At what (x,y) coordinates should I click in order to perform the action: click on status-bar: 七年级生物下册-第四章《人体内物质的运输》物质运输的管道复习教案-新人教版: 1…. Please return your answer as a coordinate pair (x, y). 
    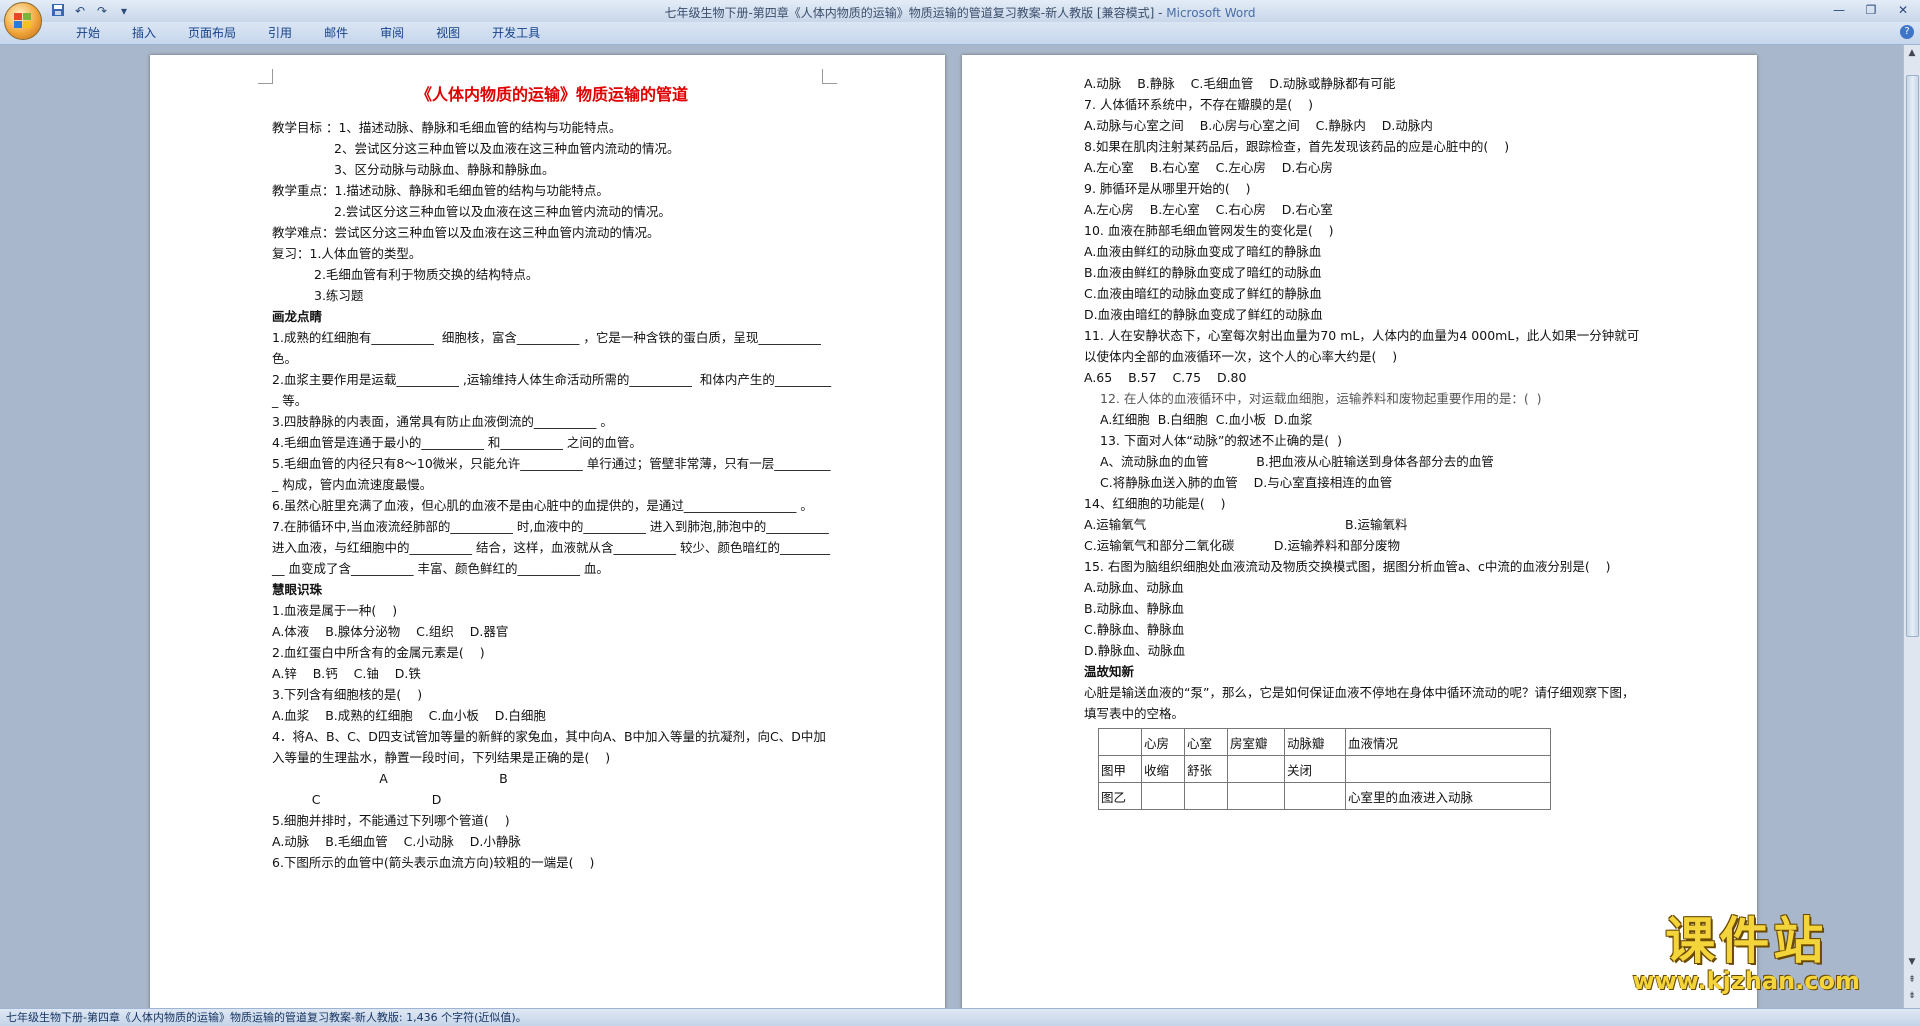
    Looking at the image, I should click on (960, 1017).